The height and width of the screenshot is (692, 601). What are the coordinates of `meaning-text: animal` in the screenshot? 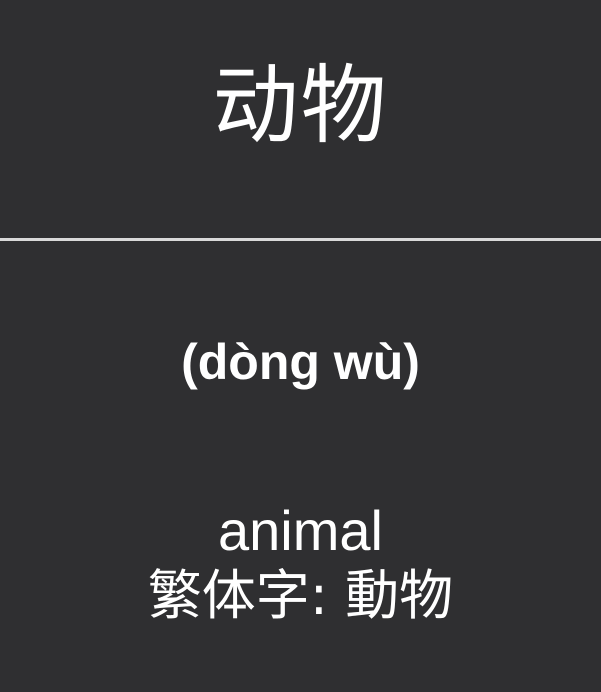 It's located at (300, 530).